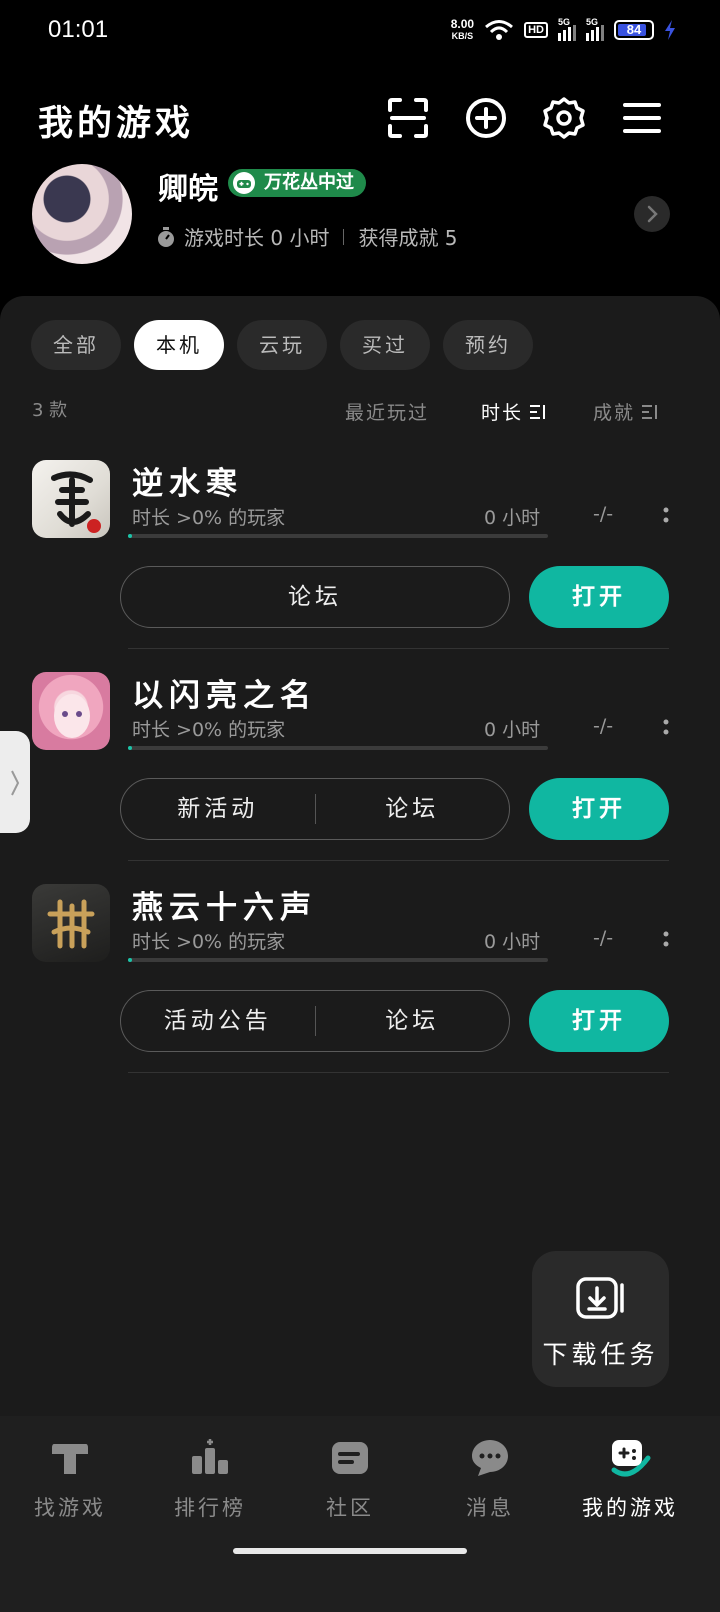 The image size is (720, 1612). I want to click on download-task-button: 下载任务, so click(600, 1319).